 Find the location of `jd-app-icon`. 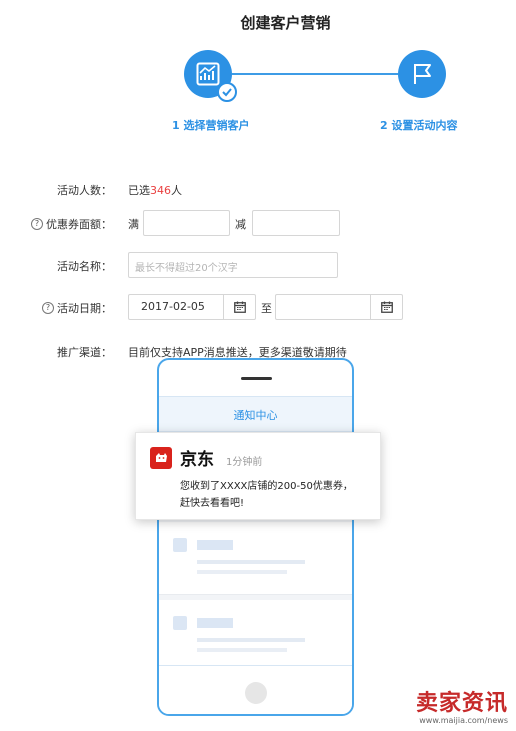

jd-app-icon is located at coordinates (161, 458).